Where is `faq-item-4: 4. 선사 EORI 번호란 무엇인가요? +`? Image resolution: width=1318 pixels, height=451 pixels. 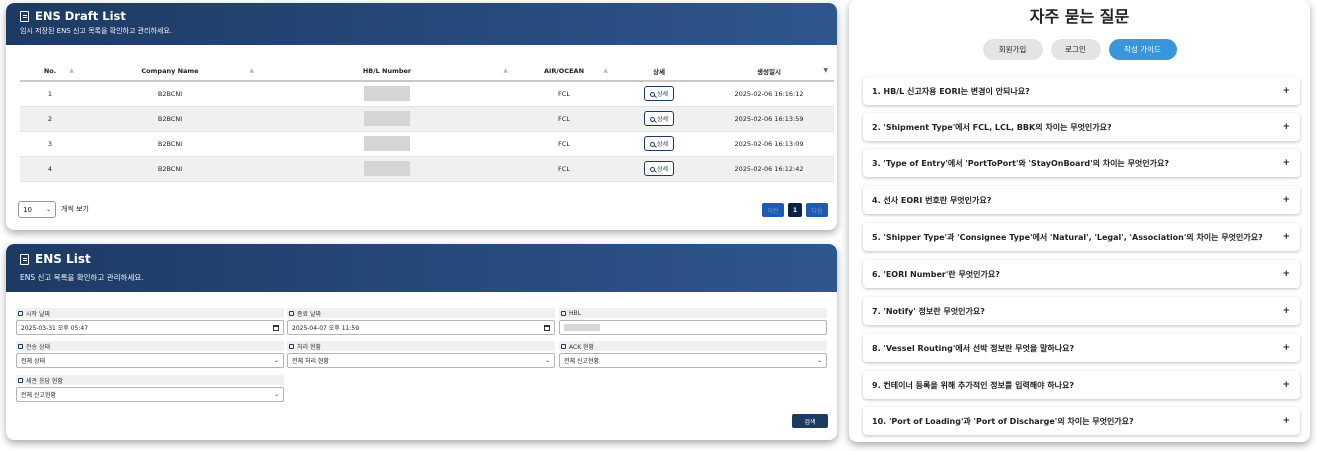 faq-item-4: 4. 선사 EORI 번호란 무엇인가요? + is located at coordinates (1081, 200).